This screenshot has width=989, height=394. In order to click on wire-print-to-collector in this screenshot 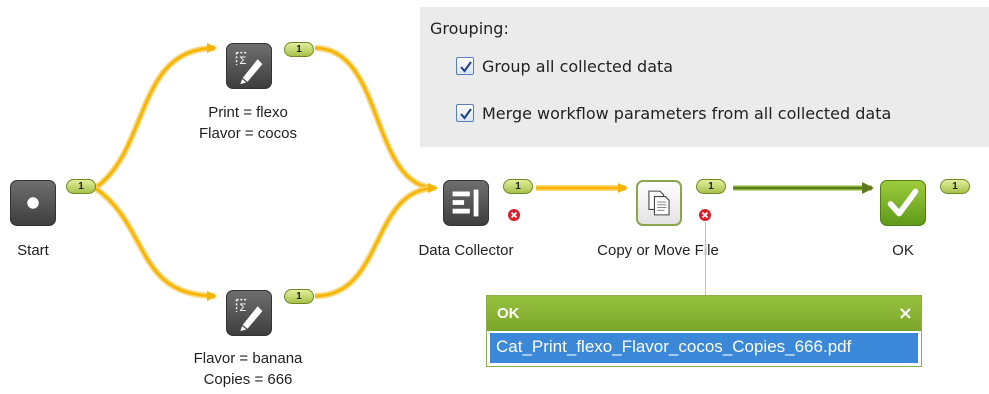, I will do `click(375, 118)`.